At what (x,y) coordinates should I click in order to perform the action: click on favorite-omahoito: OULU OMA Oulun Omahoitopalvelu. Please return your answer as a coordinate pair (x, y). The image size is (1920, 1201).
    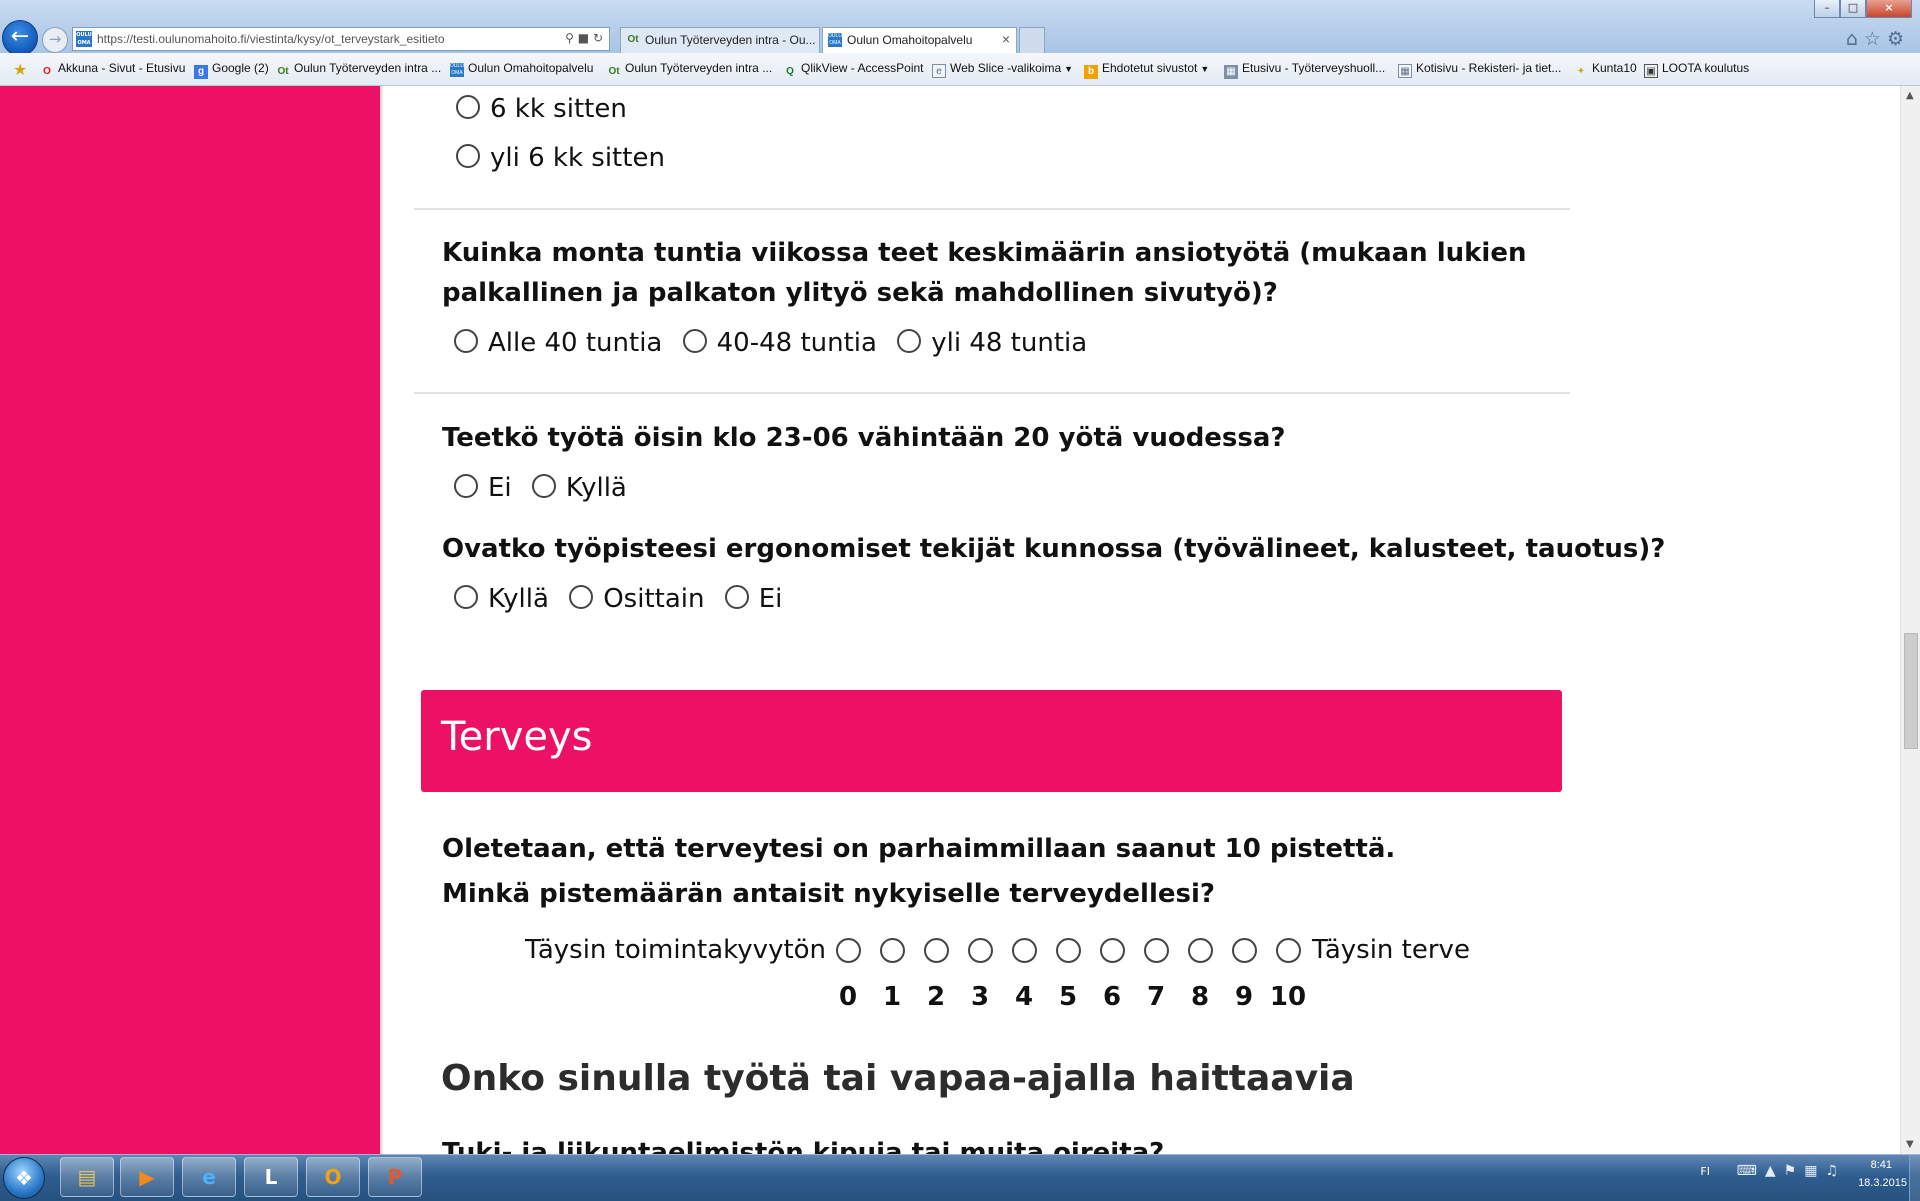
    Looking at the image, I should click on (521, 69).